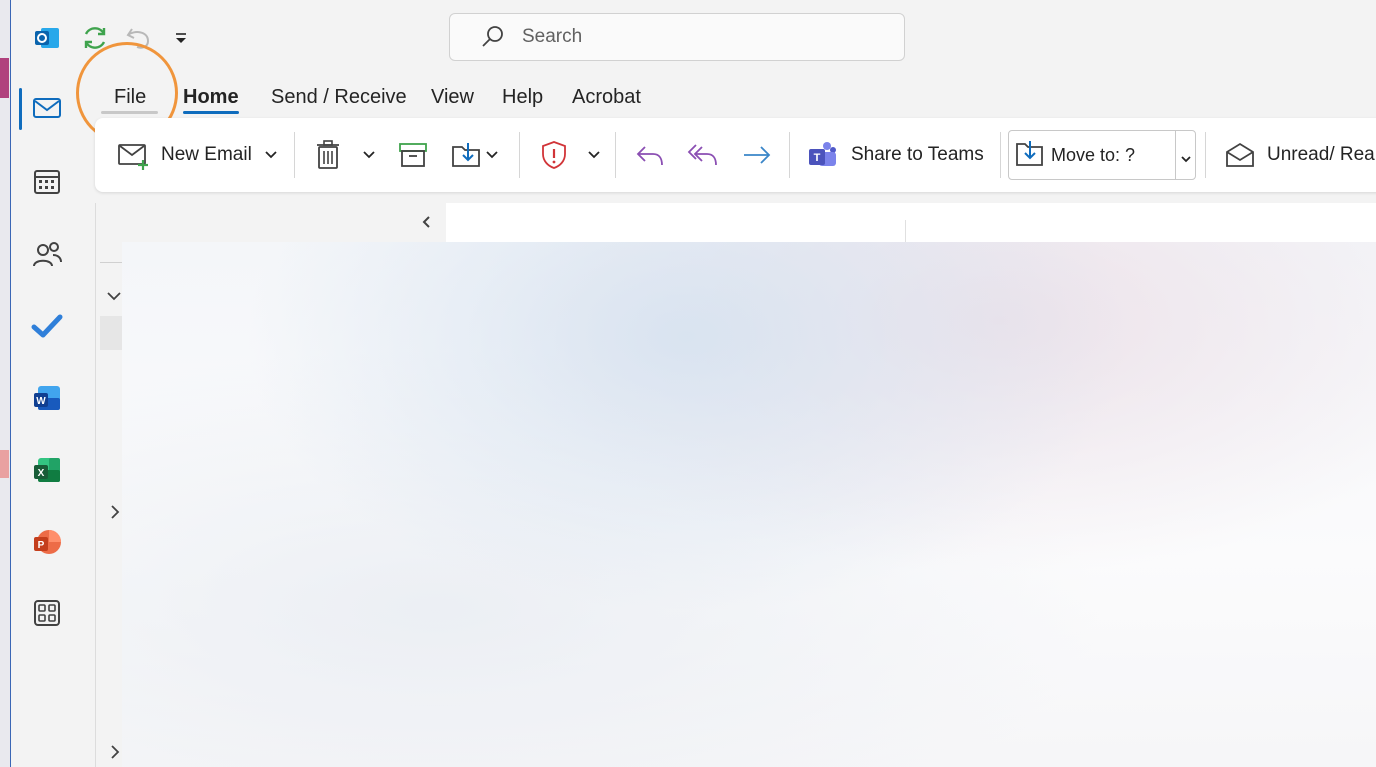  Describe the element at coordinates (47, 254) in the screenshot. I see `people-icon` at that location.